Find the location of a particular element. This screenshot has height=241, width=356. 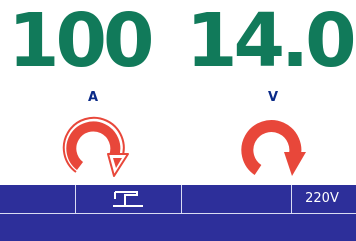

voltage-knob is located at coordinates (274, 146).